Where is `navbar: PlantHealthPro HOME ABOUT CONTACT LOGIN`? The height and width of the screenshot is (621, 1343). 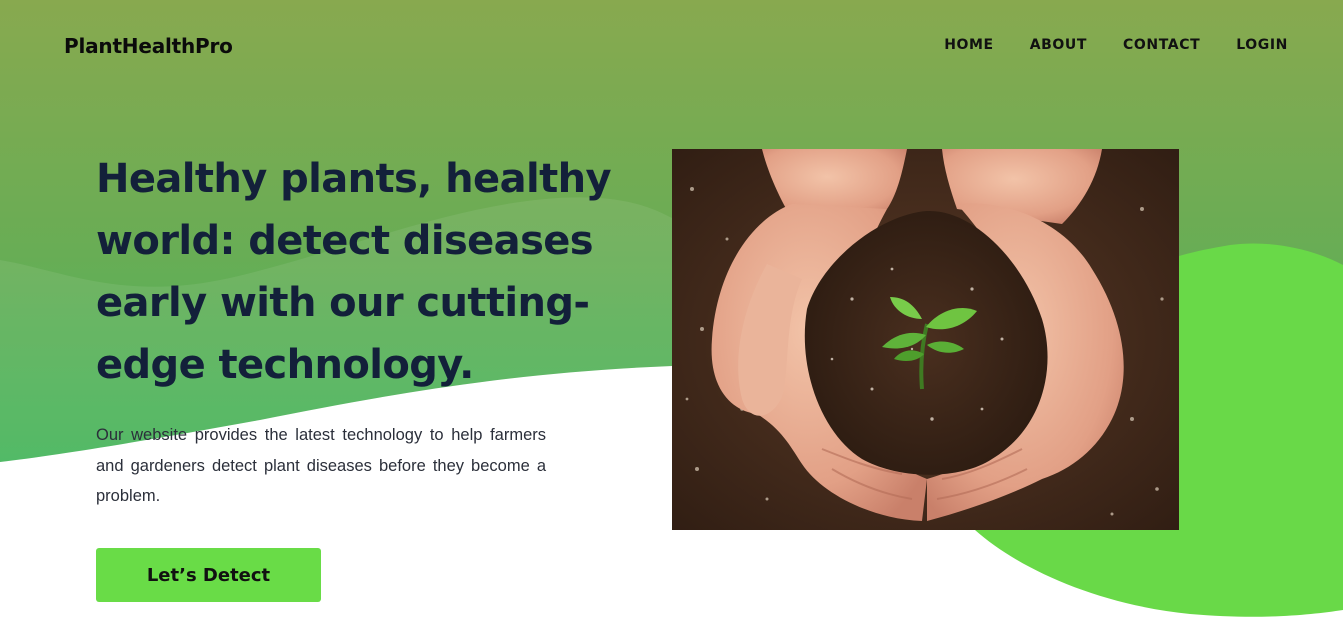 navbar: PlantHealthPro HOME ABOUT CONTACT LOGIN is located at coordinates (671, 46).